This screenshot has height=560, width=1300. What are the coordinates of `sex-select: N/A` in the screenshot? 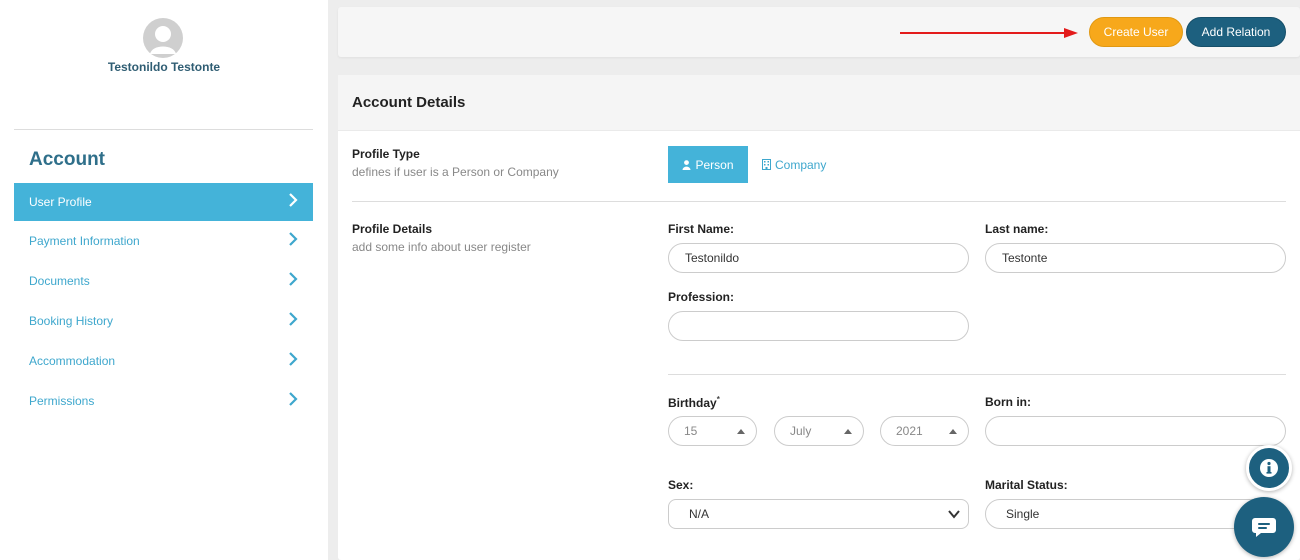 It's located at (818, 514).